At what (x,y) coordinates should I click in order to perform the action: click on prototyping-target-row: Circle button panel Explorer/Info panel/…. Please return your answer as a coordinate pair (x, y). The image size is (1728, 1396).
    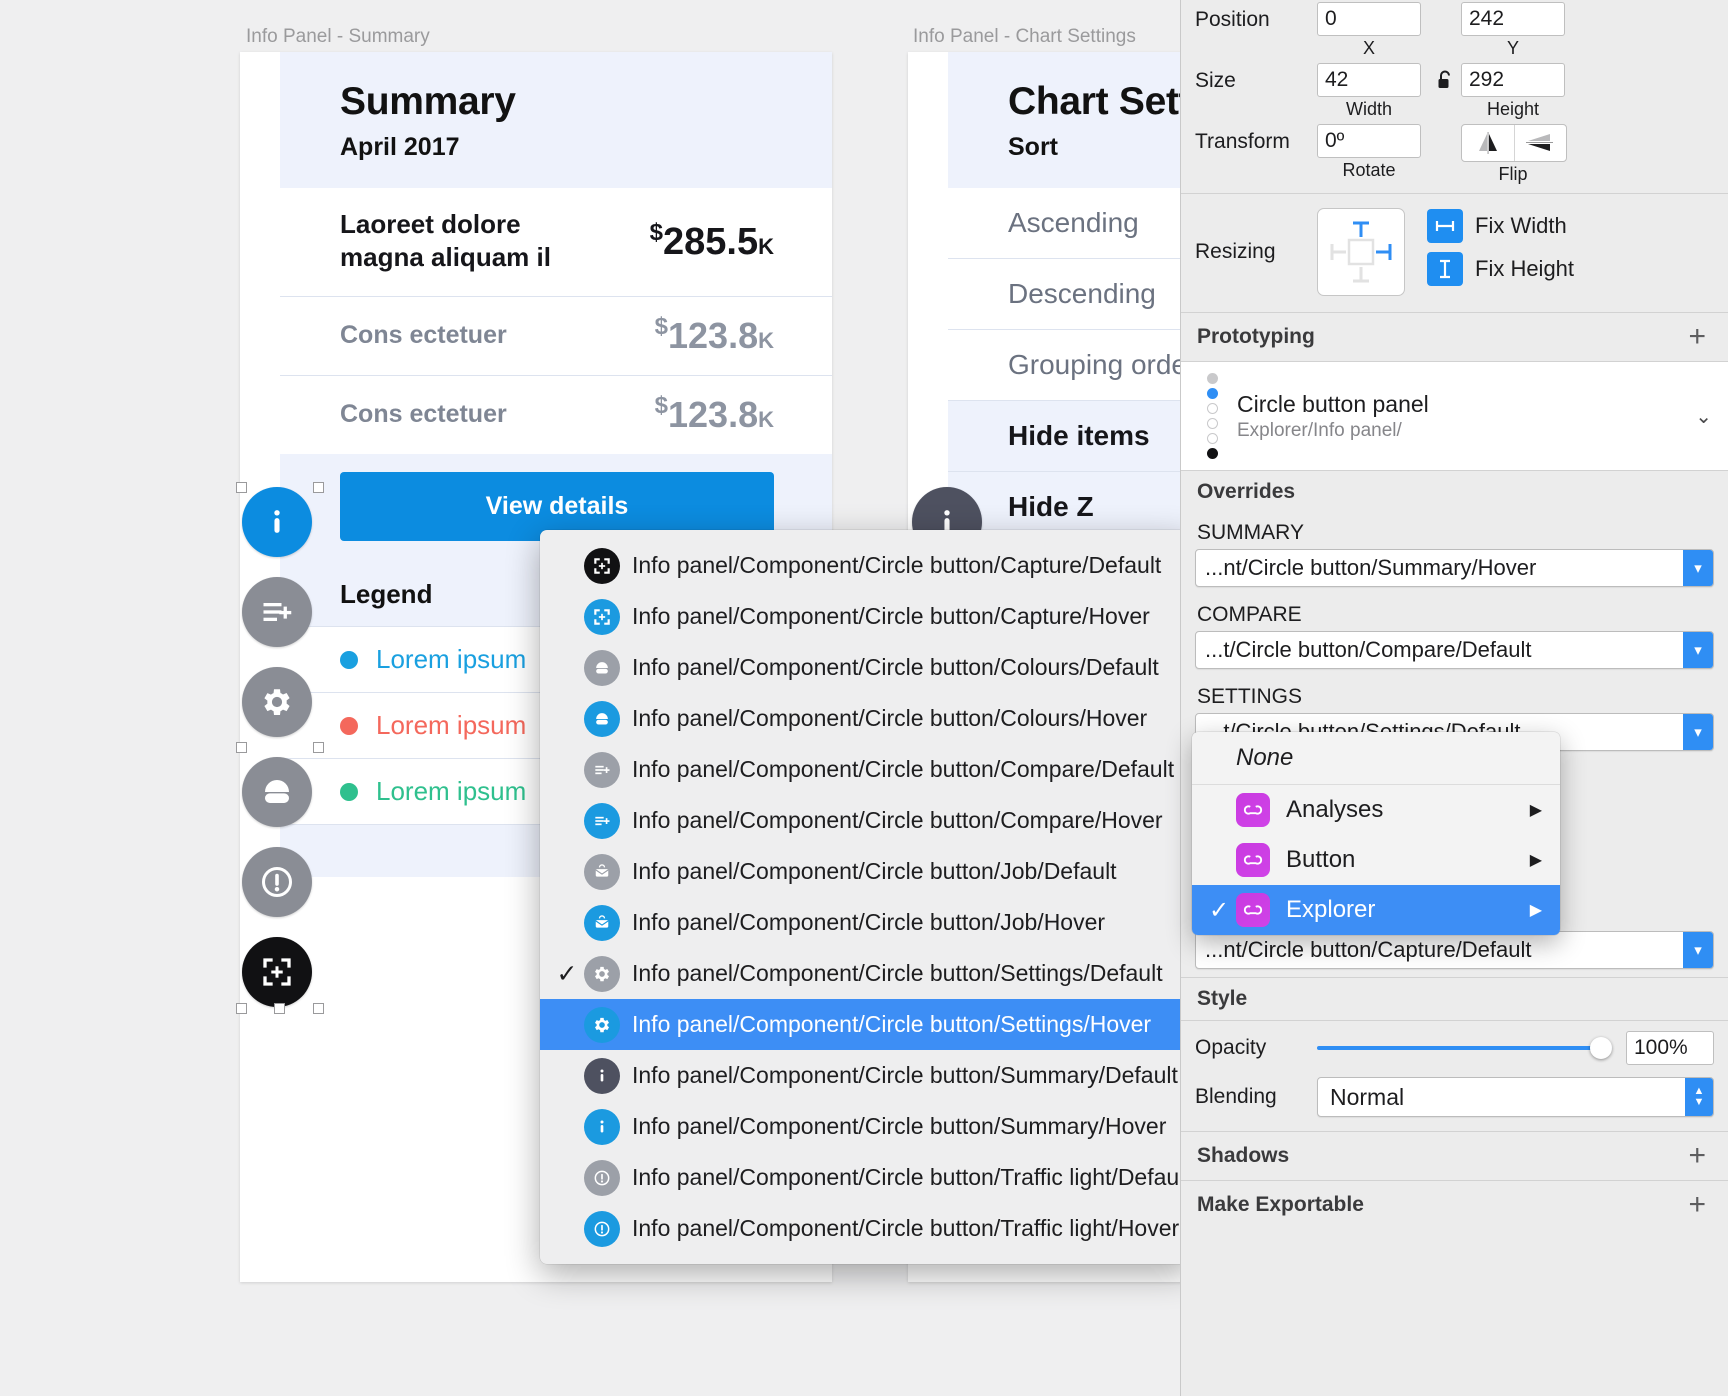
    Looking at the image, I should click on (1454, 415).